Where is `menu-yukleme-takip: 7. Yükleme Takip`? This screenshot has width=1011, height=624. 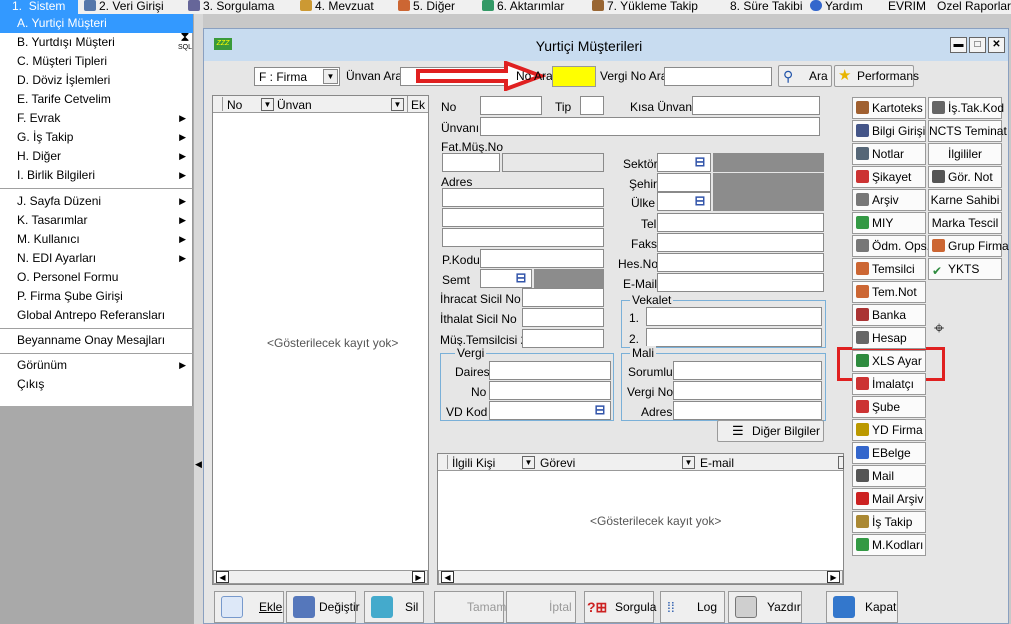 menu-yukleme-takip: 7. Yükleme Takip is located at coordinates (645, 7).